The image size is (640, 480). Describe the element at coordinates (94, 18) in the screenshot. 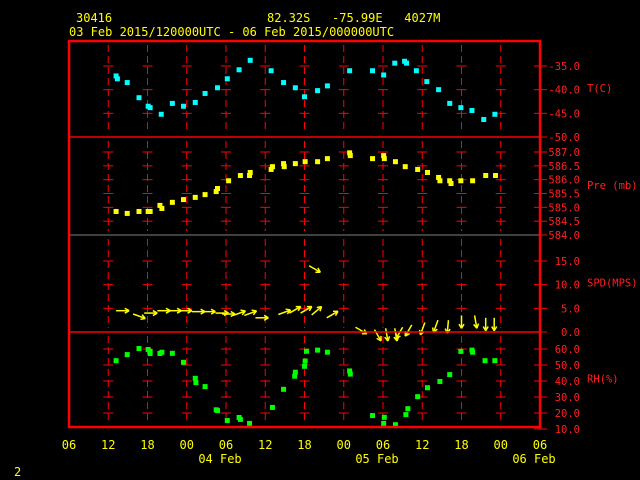

I see `station-id: 30416` at that location.